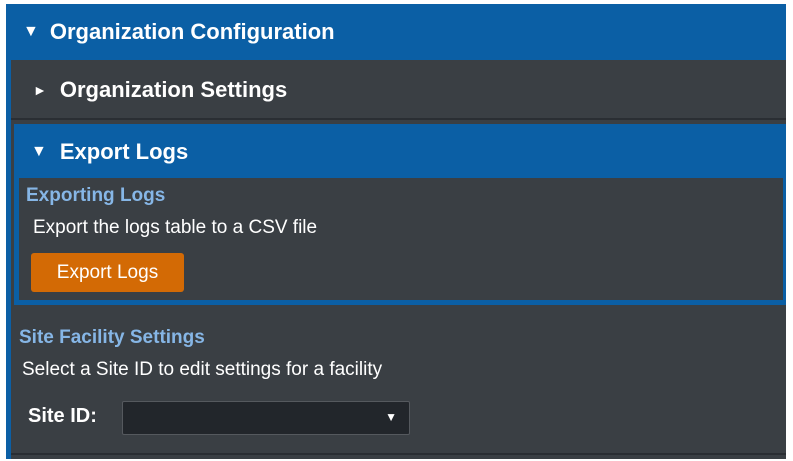 Image resolution: width=793 pixels, height=461 pixels. Describe the element at coordinates (266, 418) in the screenshot. I see `site-id-select: ▼` at that location.